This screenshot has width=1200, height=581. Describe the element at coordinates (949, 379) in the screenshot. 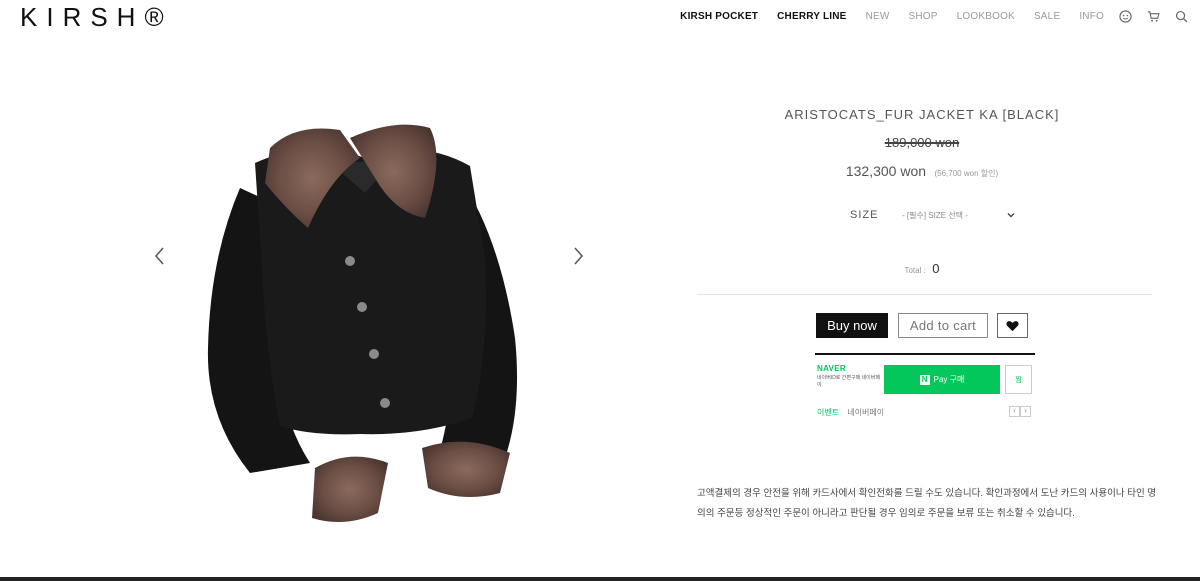

I see `naver-pay-label: Pay 구매` at that location.